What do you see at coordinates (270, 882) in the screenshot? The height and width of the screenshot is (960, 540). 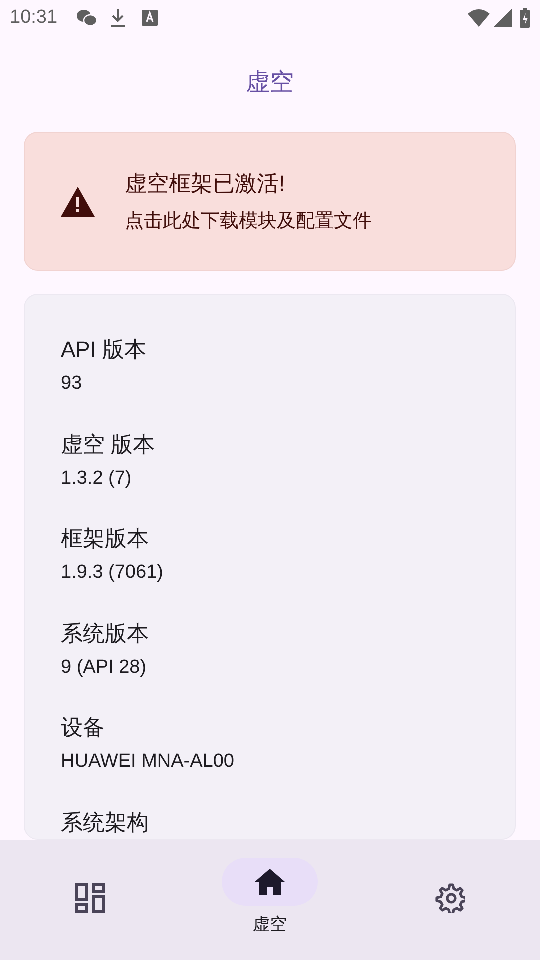 I see `home-icon` at bounding box center [270, 882].